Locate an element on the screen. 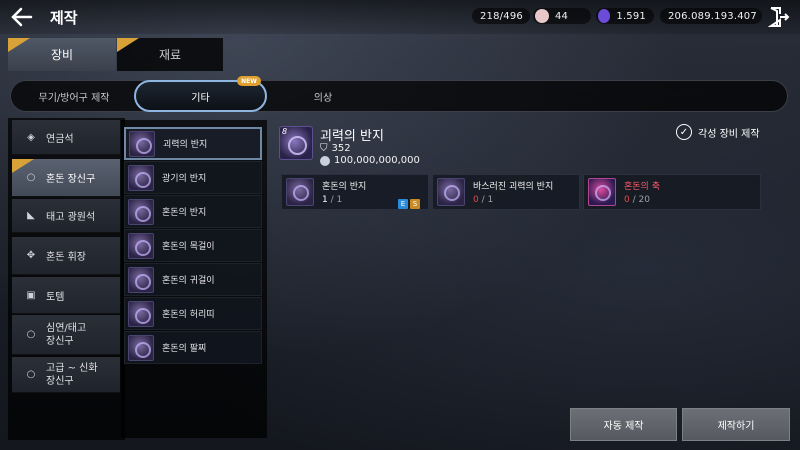  category-primordial-stone: ◣ 태고 광원석 is located at coordinates (66, 216).